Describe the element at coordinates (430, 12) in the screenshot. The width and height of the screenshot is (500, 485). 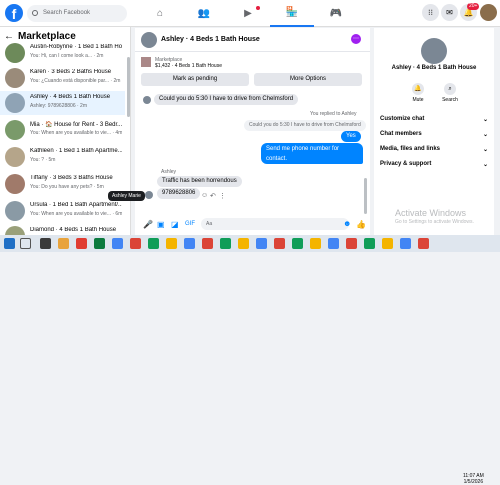
I see `menu-grid-icon: ⁝⁝` at that location.